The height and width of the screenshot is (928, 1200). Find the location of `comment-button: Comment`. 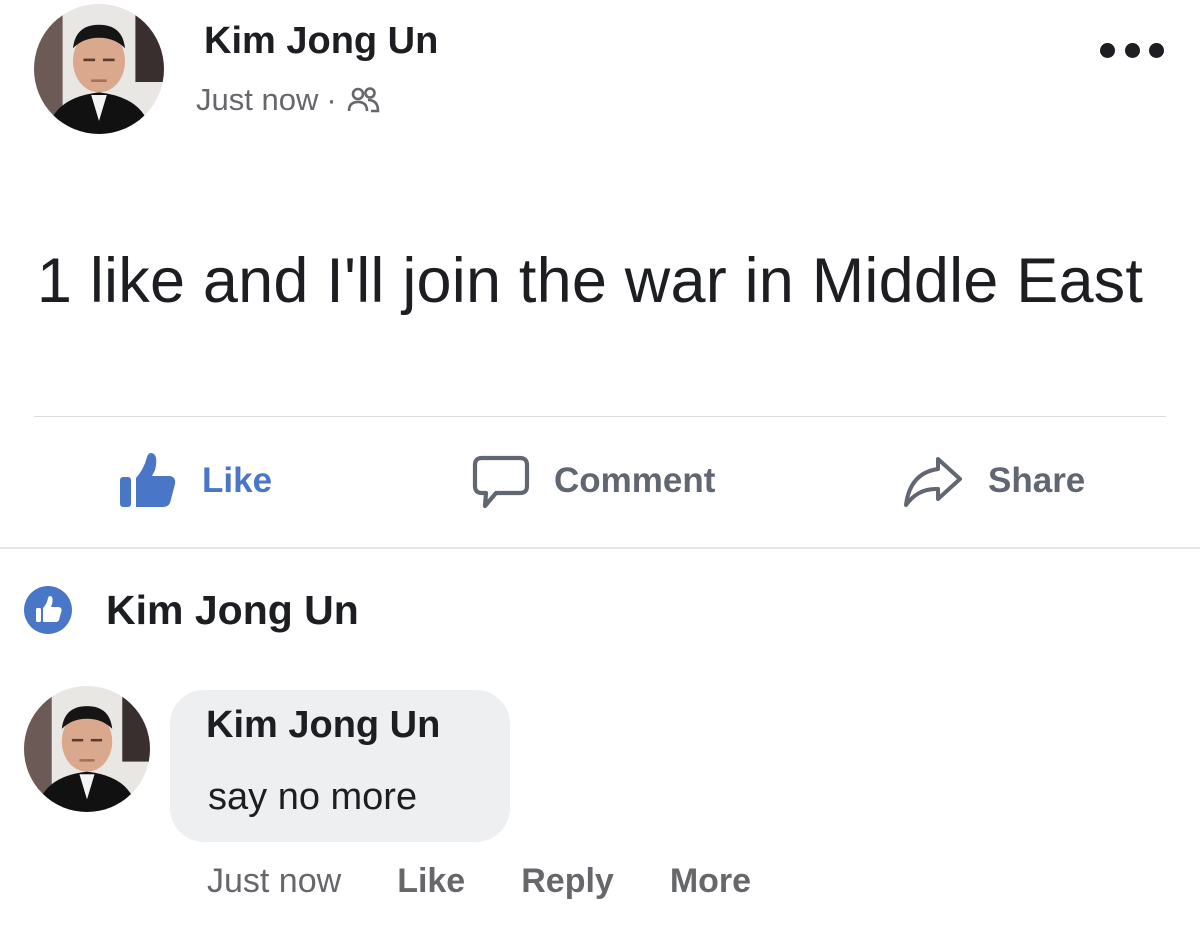

comment-button: Comment is located at coordinates (592, 481).